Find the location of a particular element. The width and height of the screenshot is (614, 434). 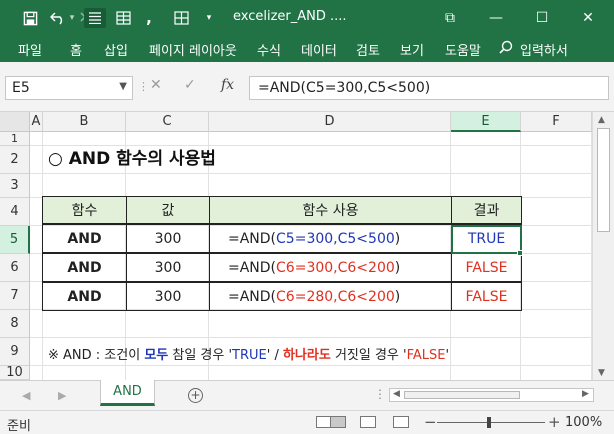

table-row: AND 300 =AND(C5=300,C5<500) TRUE is located at coordinates (282, 238).